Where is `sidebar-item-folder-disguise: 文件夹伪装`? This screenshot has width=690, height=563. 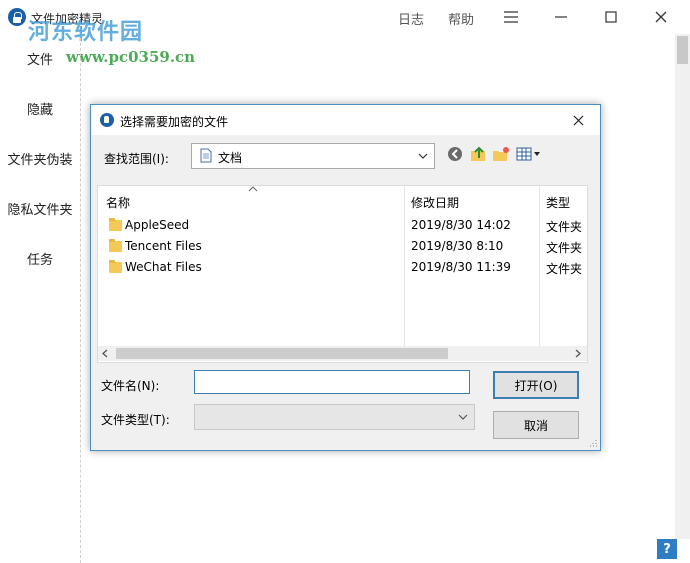 sidebar-item-folder-disguise: 文件夹伪装 is located at coordinates (40, 158).